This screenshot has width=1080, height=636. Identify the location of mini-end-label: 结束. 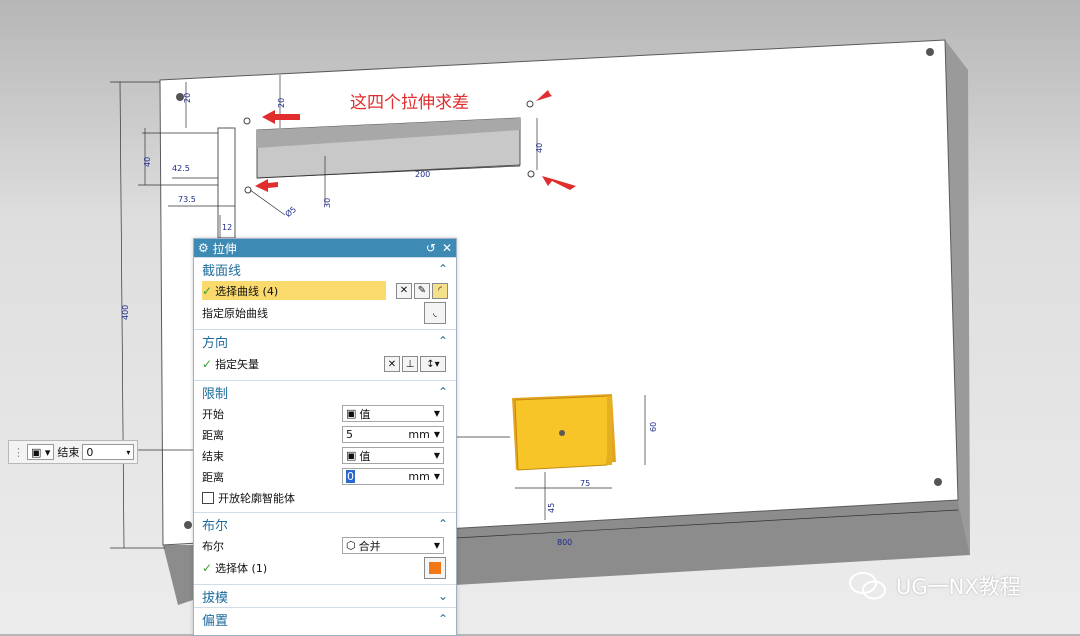
(68, 452).